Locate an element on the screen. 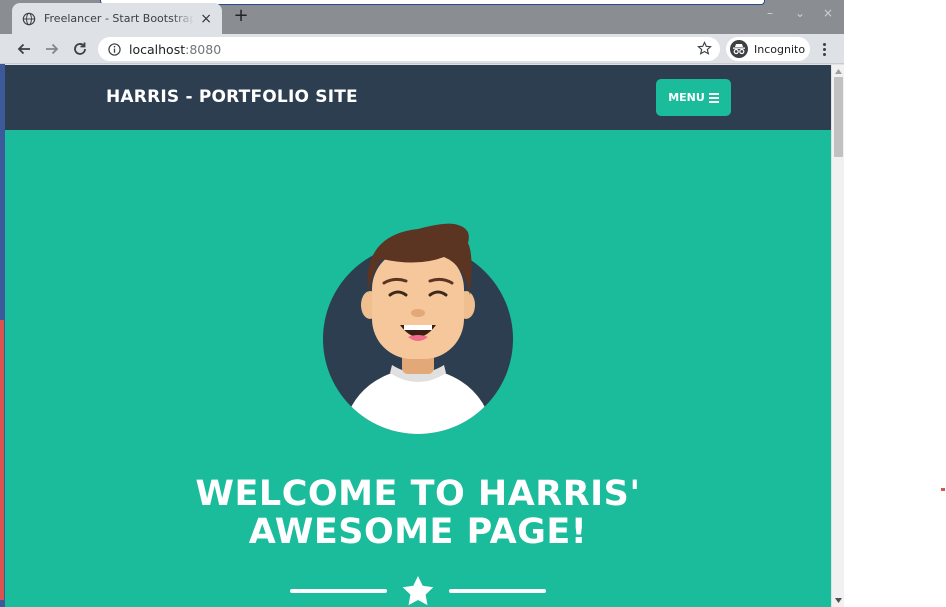  hero-headline: WELCOME TO HARRIS' AWESOME PAGE! is located at coordinates (418, 513).